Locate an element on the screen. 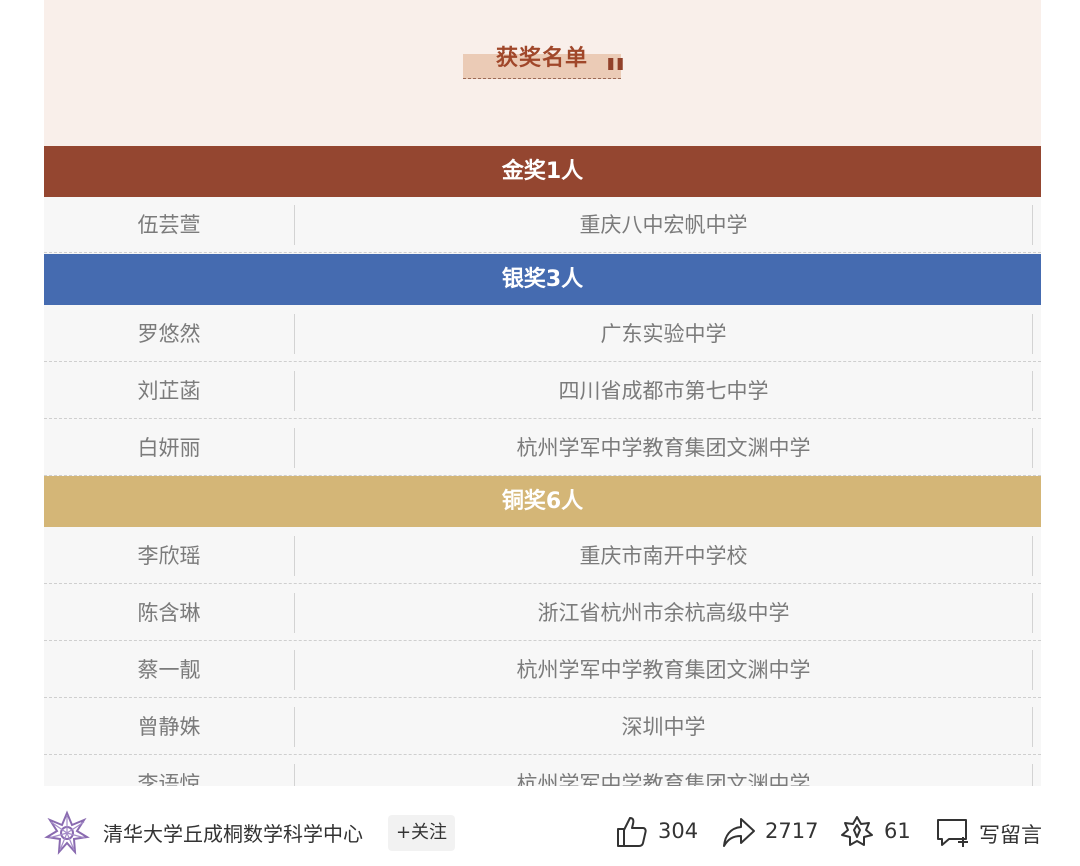  winner-name: 李欣瑶 is located at coordinates (169, 556).